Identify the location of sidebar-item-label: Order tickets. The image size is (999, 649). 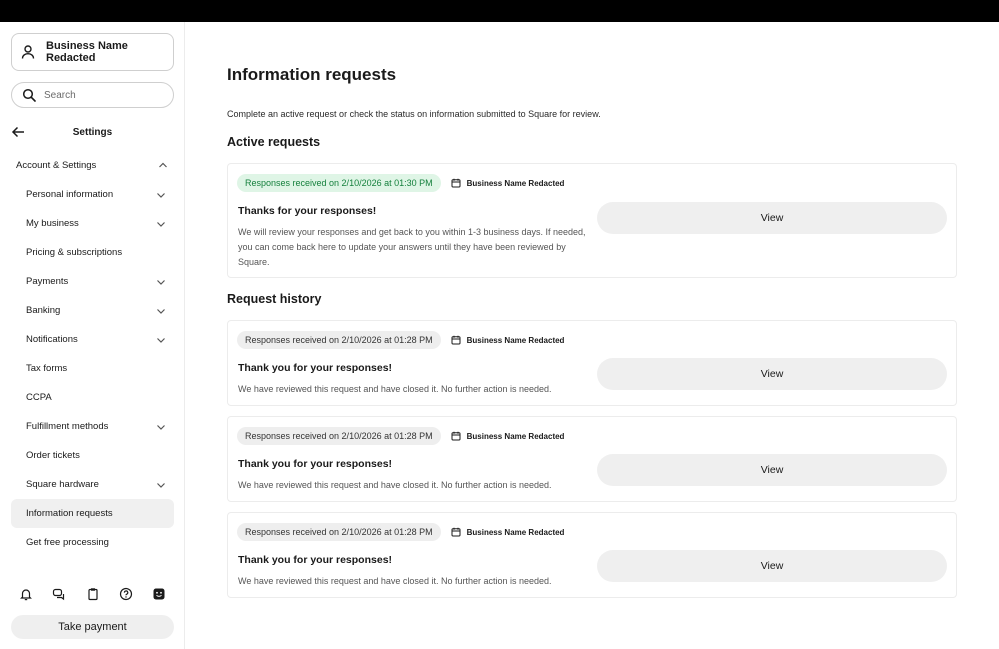
(53, 455).